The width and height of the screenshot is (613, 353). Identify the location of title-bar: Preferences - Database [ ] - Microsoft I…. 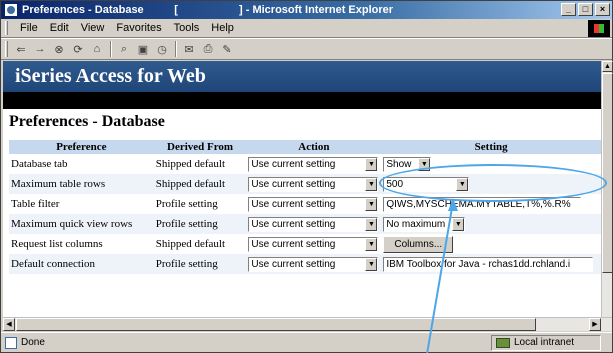
(306, 10).